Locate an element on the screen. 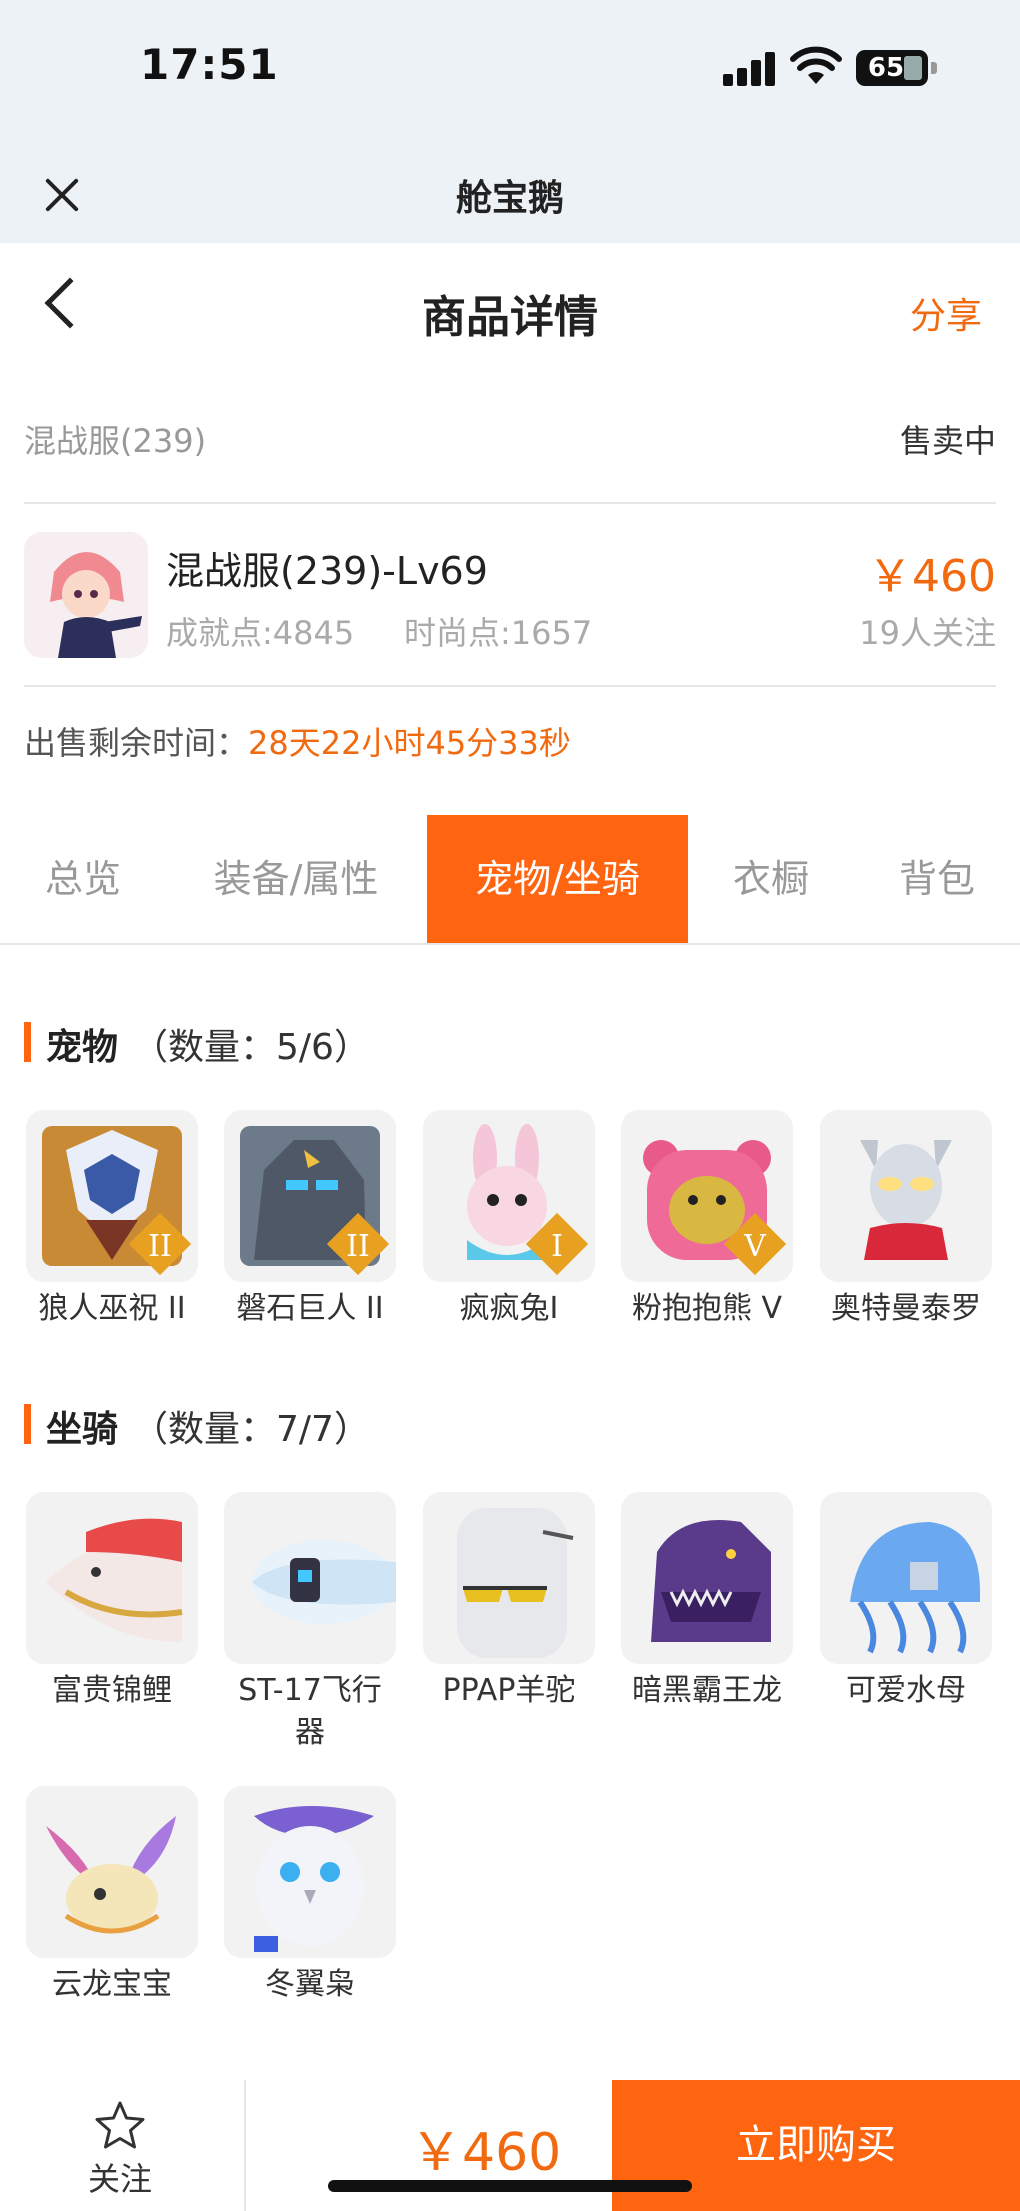  aircraft-icon is located at coordinates (310, 1578).